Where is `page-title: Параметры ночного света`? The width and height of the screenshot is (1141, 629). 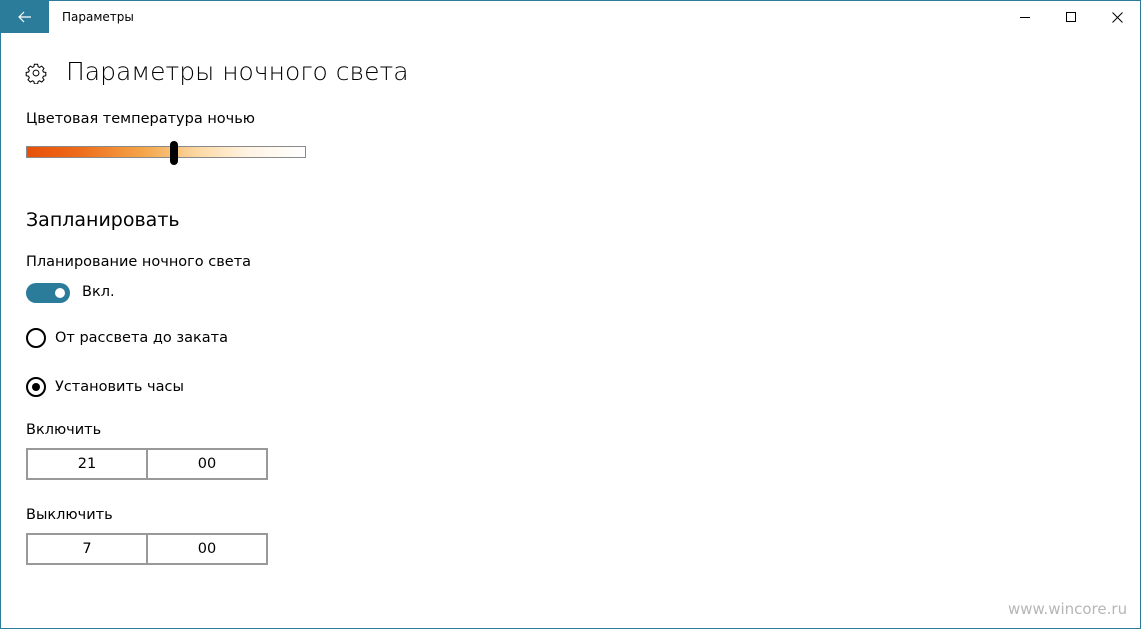 page-title: Параметры ночного света is located at coordinates (237, 71).